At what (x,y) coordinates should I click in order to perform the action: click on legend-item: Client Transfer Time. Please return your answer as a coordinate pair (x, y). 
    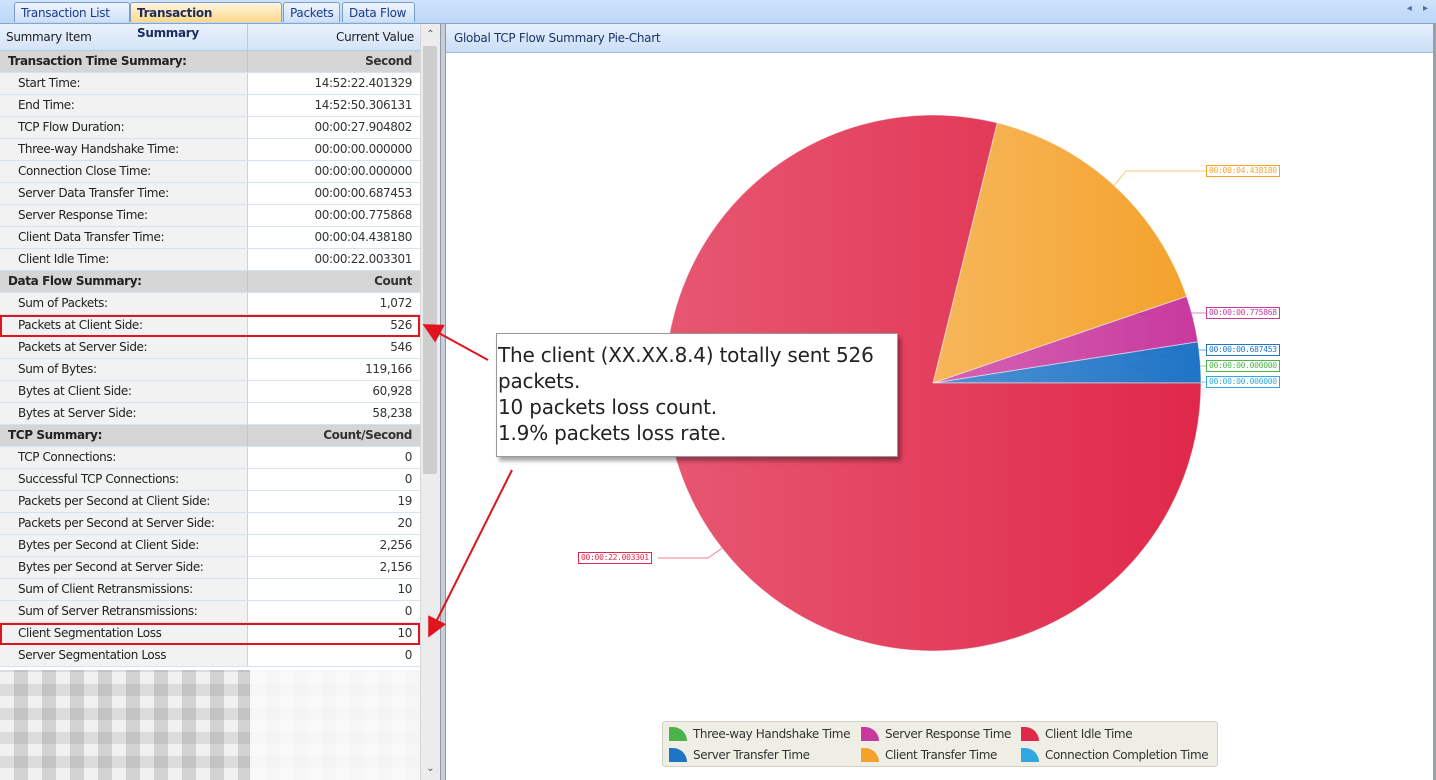
    Looking at the image, I should click on (929, 755).